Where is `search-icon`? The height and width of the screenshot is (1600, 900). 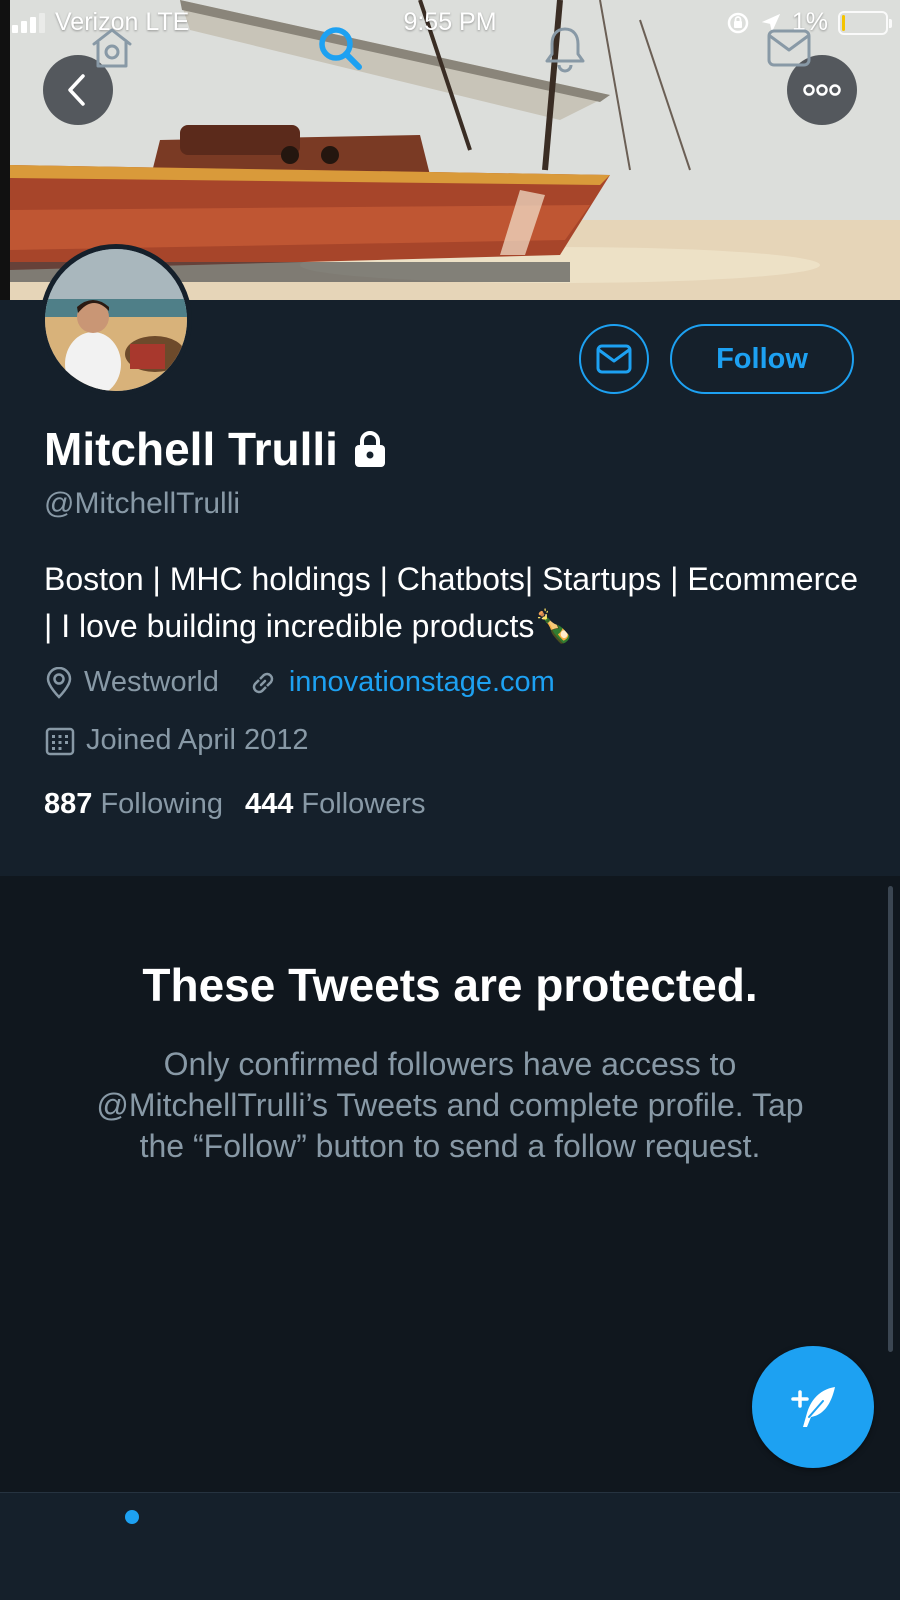 search-icon is located at coordinates (340, 48).